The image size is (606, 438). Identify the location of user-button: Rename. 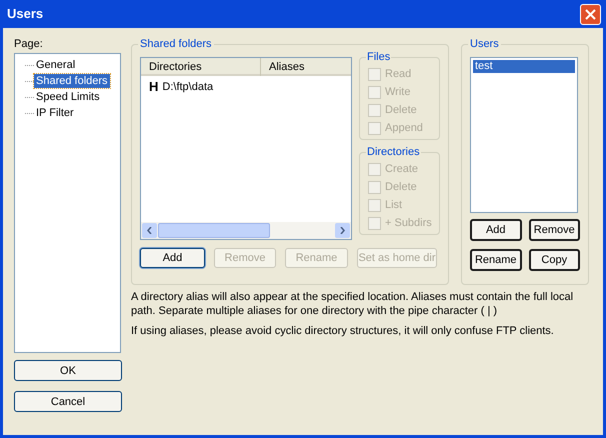
(496, 260).